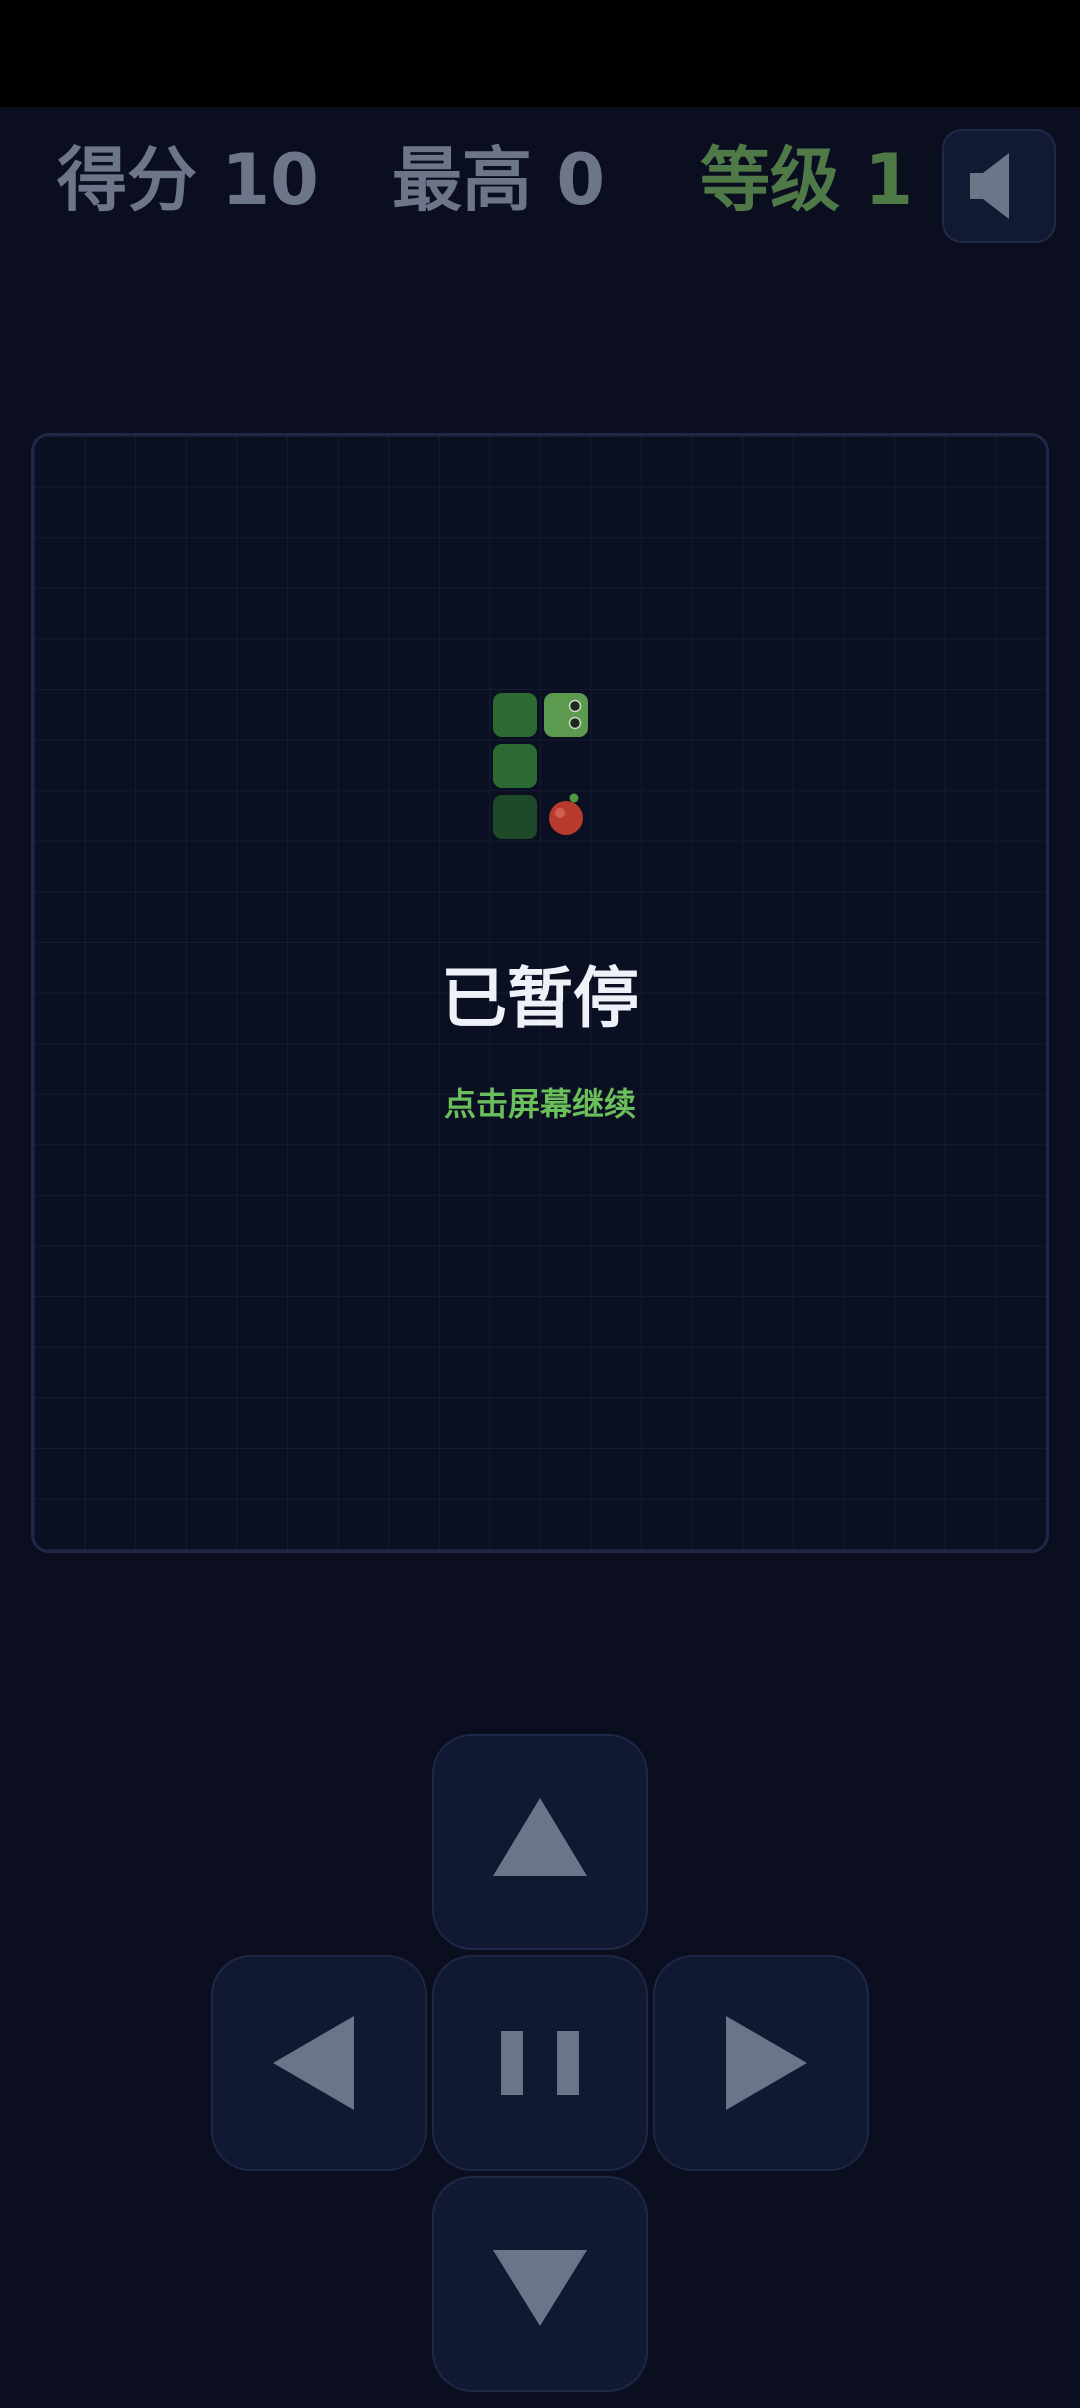 This screenshot has height=2408, width=1080. What do you see at coordinates (540, 53) in the screenshot?
I see `status-bar` at bounding box center [540, 53].